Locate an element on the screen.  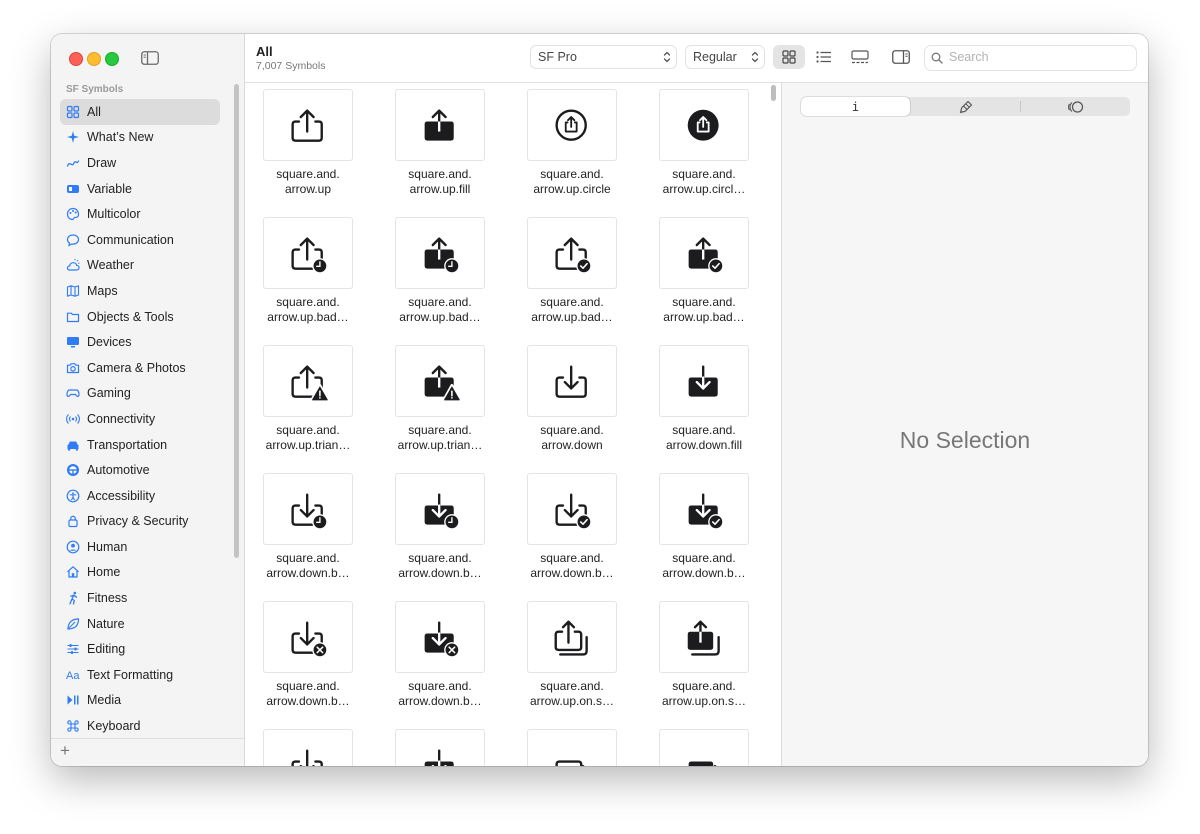
symbol-glyph-icon is located at coordinates (309, 511).